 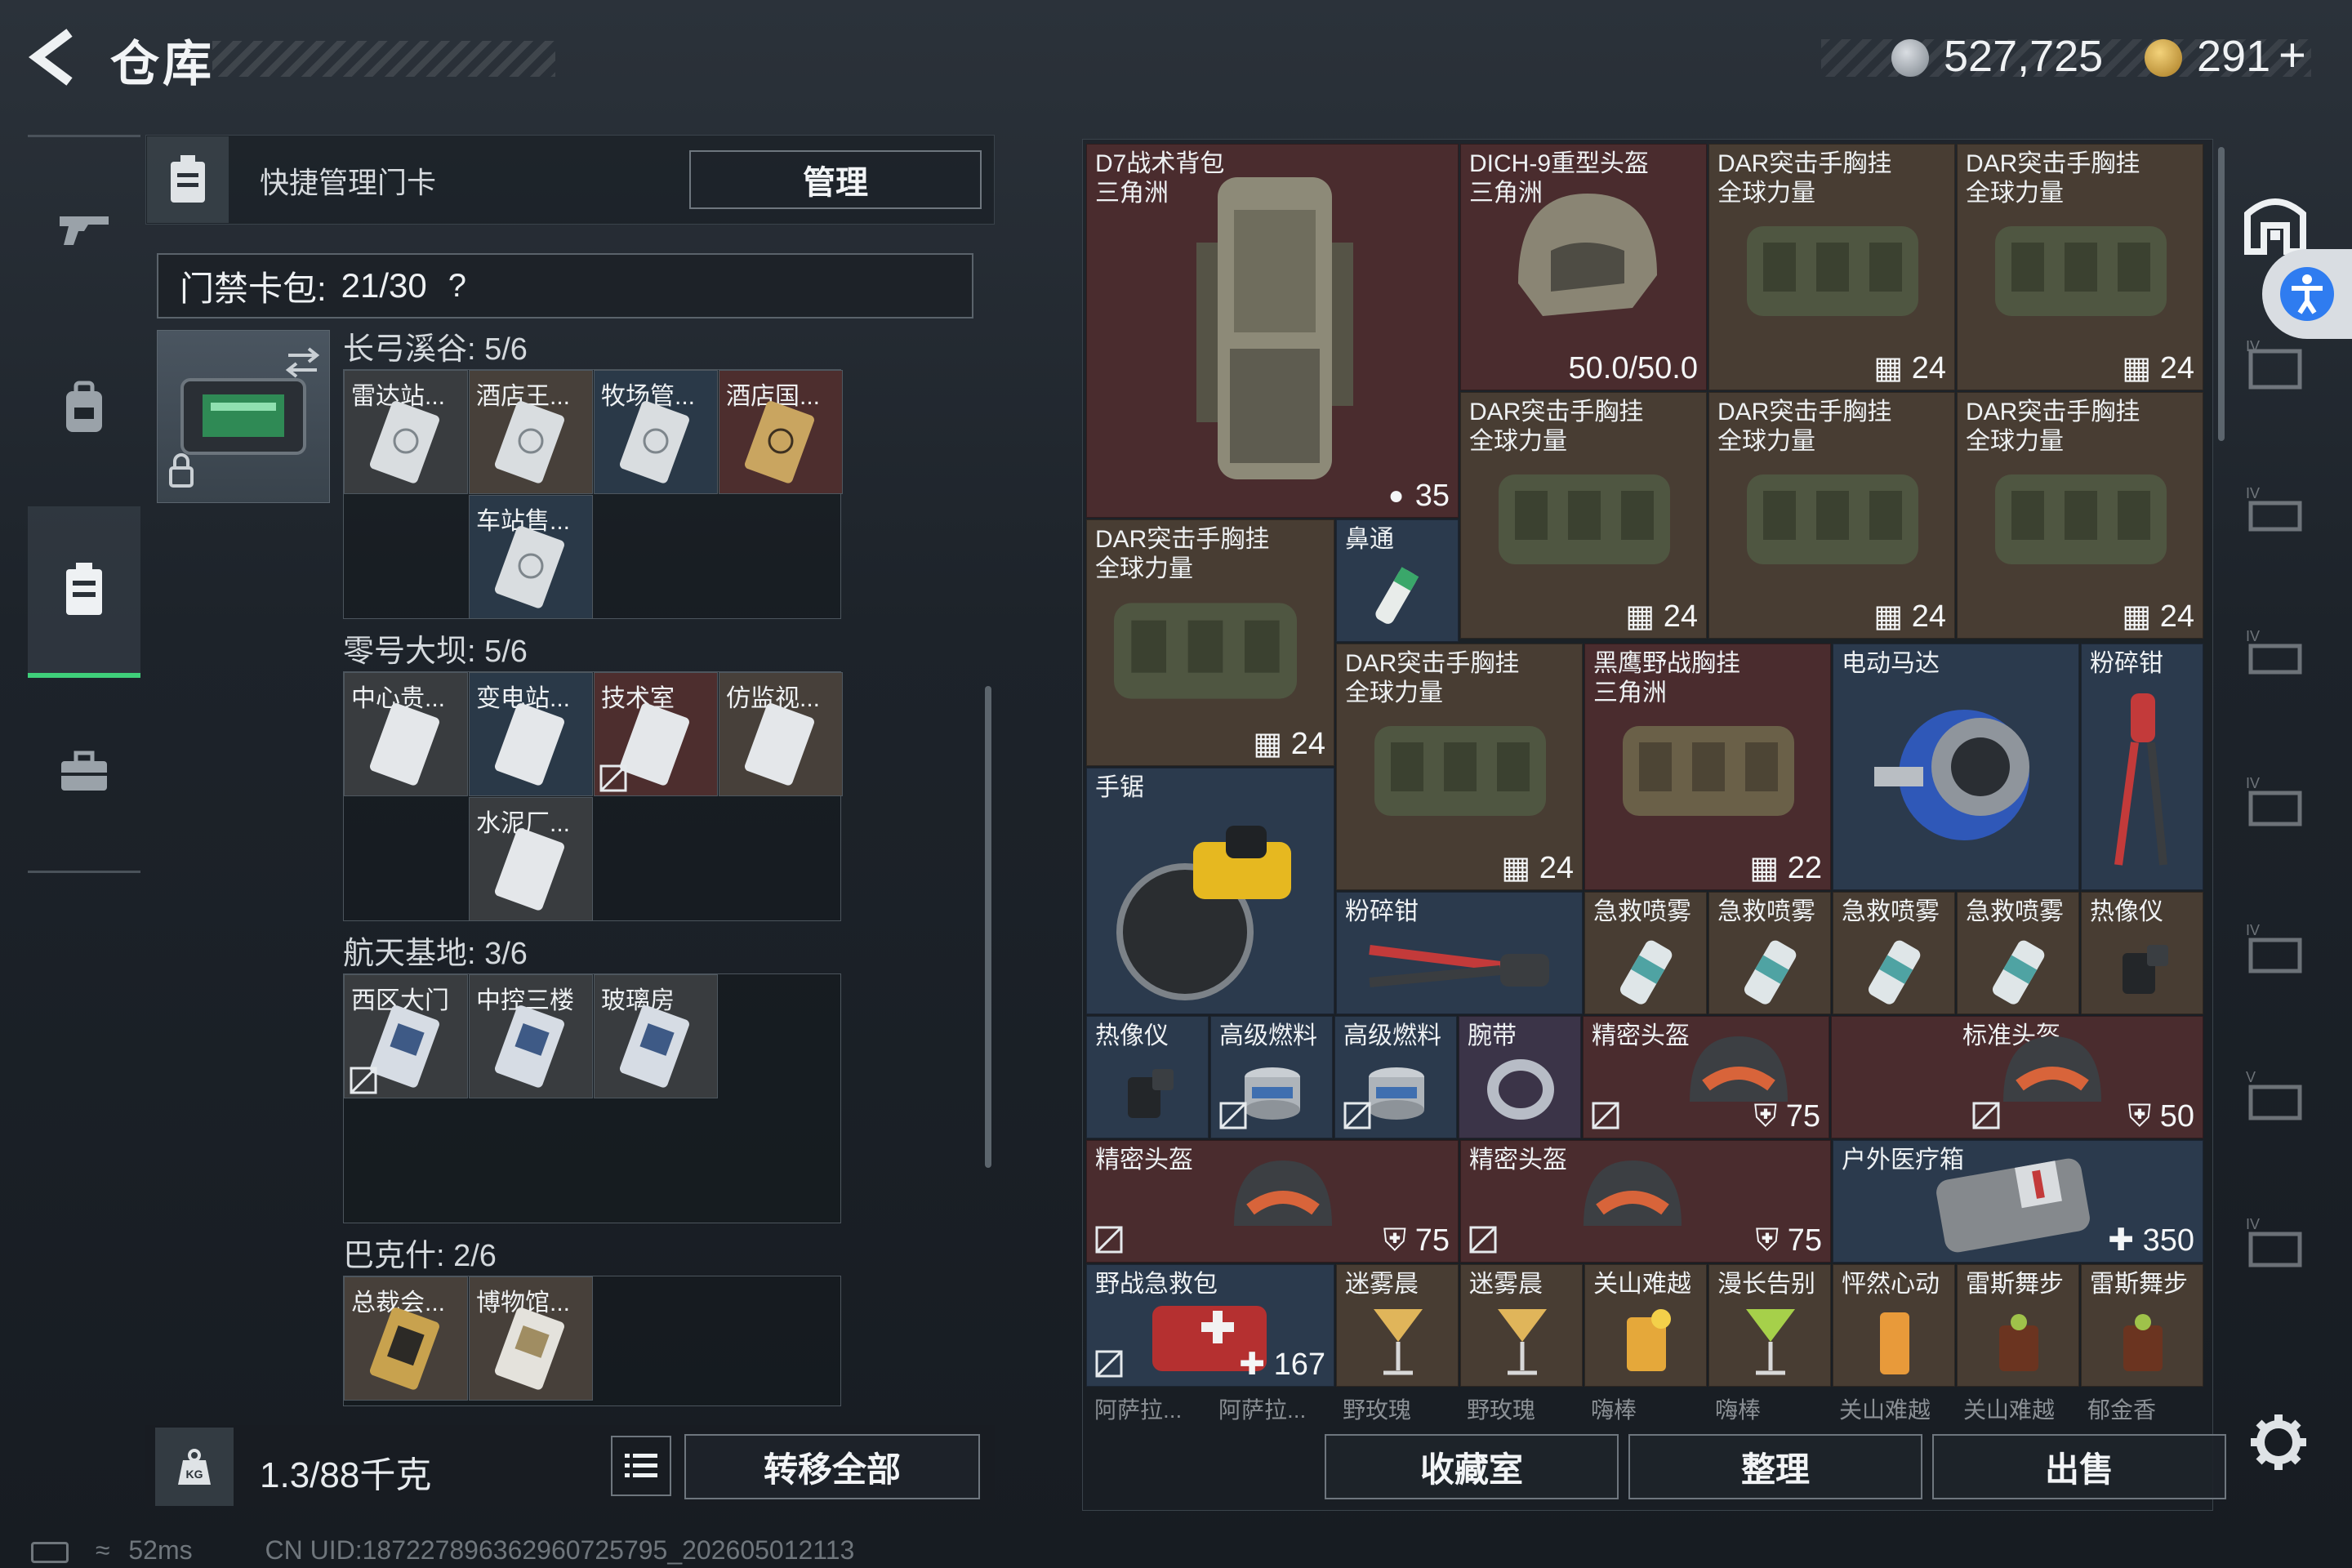 I want to click on list-icon, so click(x=641, y=1465).